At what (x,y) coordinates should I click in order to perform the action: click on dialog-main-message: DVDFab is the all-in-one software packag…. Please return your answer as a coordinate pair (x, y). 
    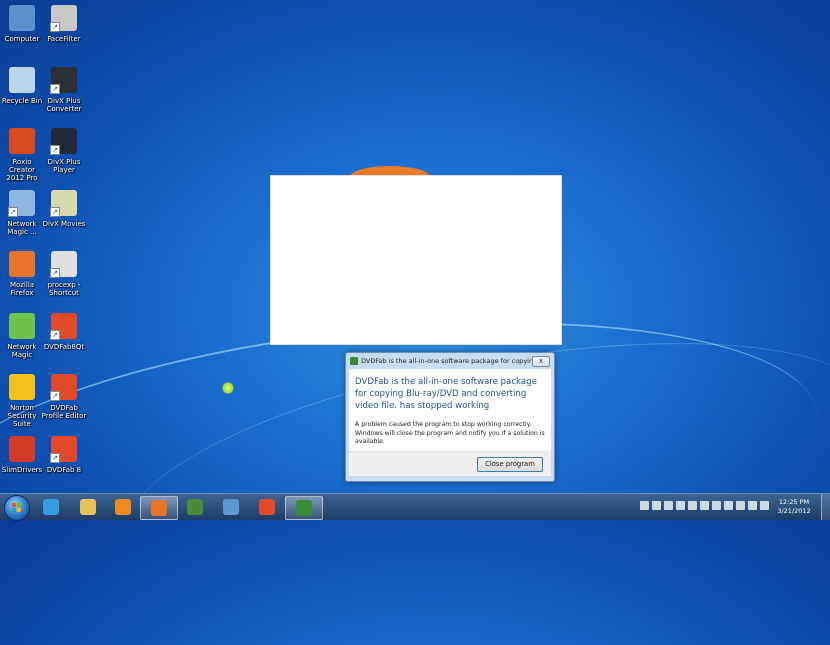
    Looking at the image, I should click on (446, 394).